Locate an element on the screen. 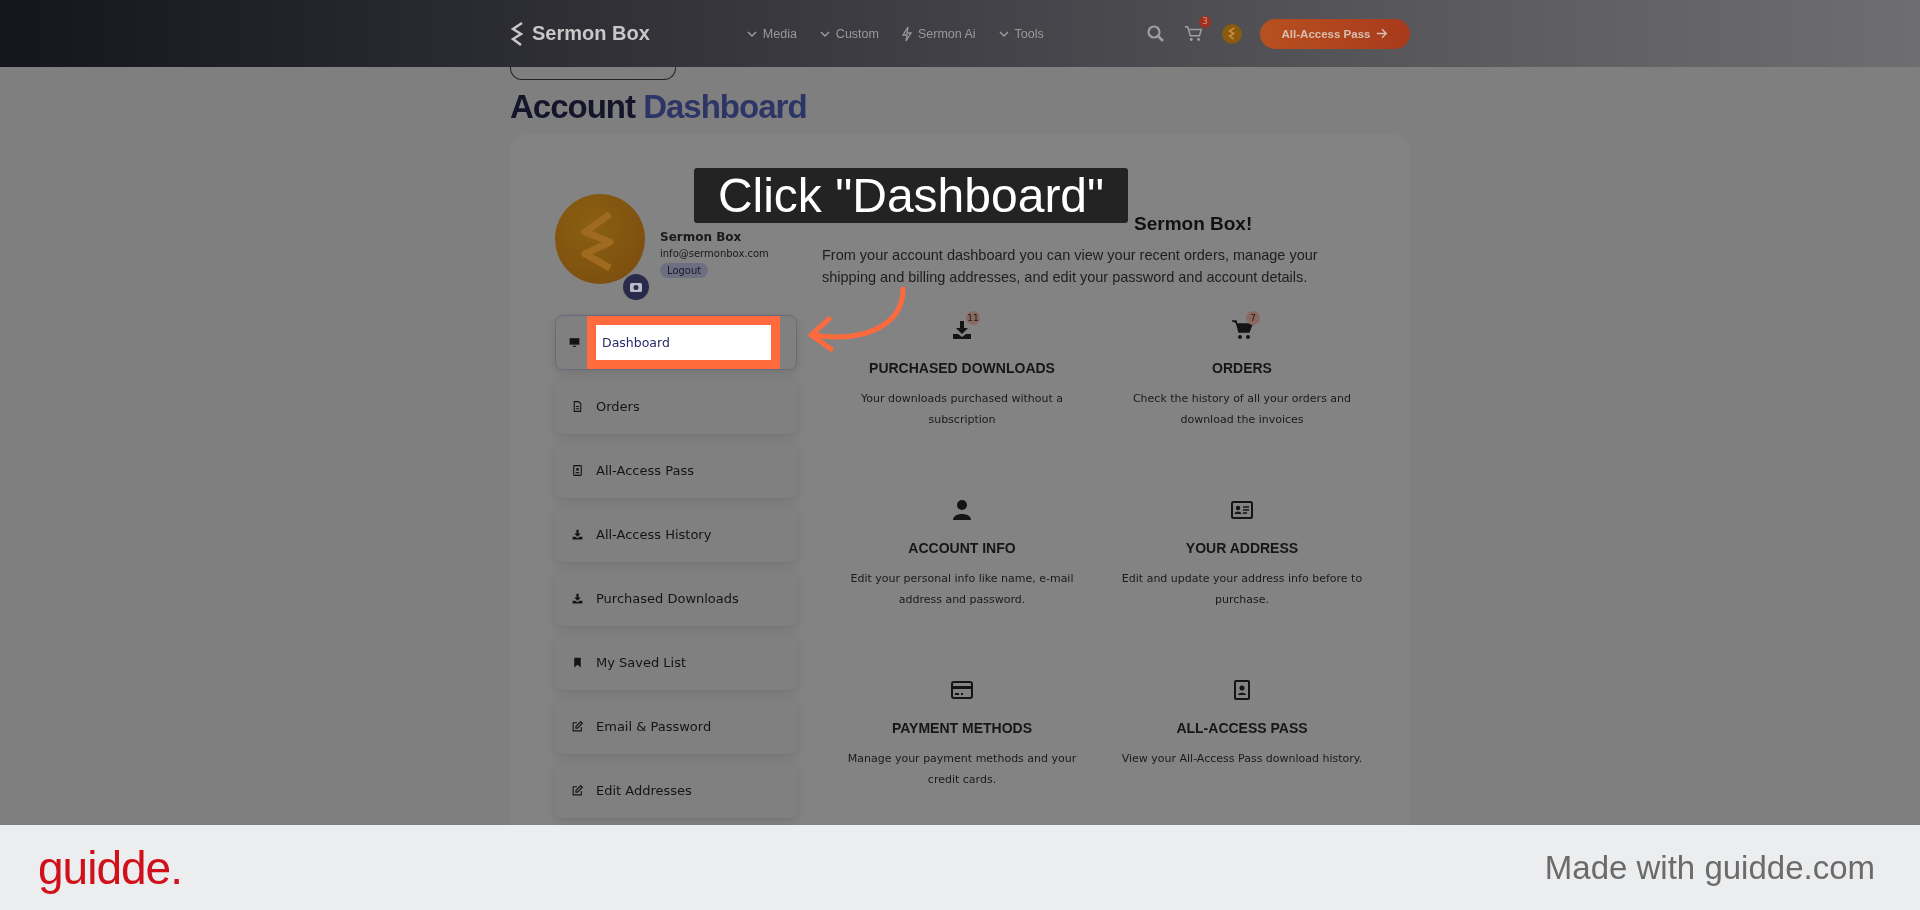 The height and width of the screenshot is (910, 1920). card-title: ACCOUNT INFO is located at coordinates (962, 548).